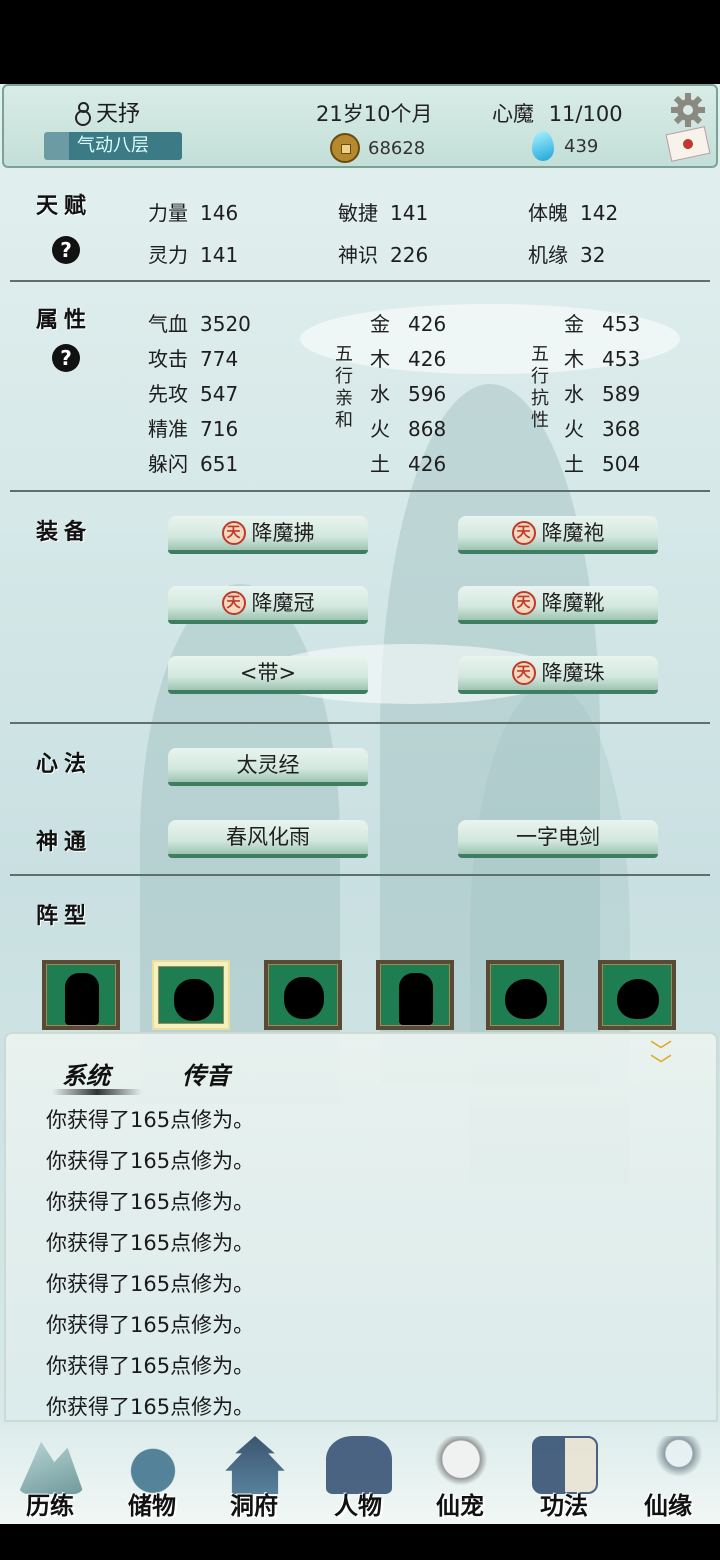 Image resolution: width=720 pixels, height=1560 pixels. I want to click on resist-stat: 木 453, so click(602, 359).